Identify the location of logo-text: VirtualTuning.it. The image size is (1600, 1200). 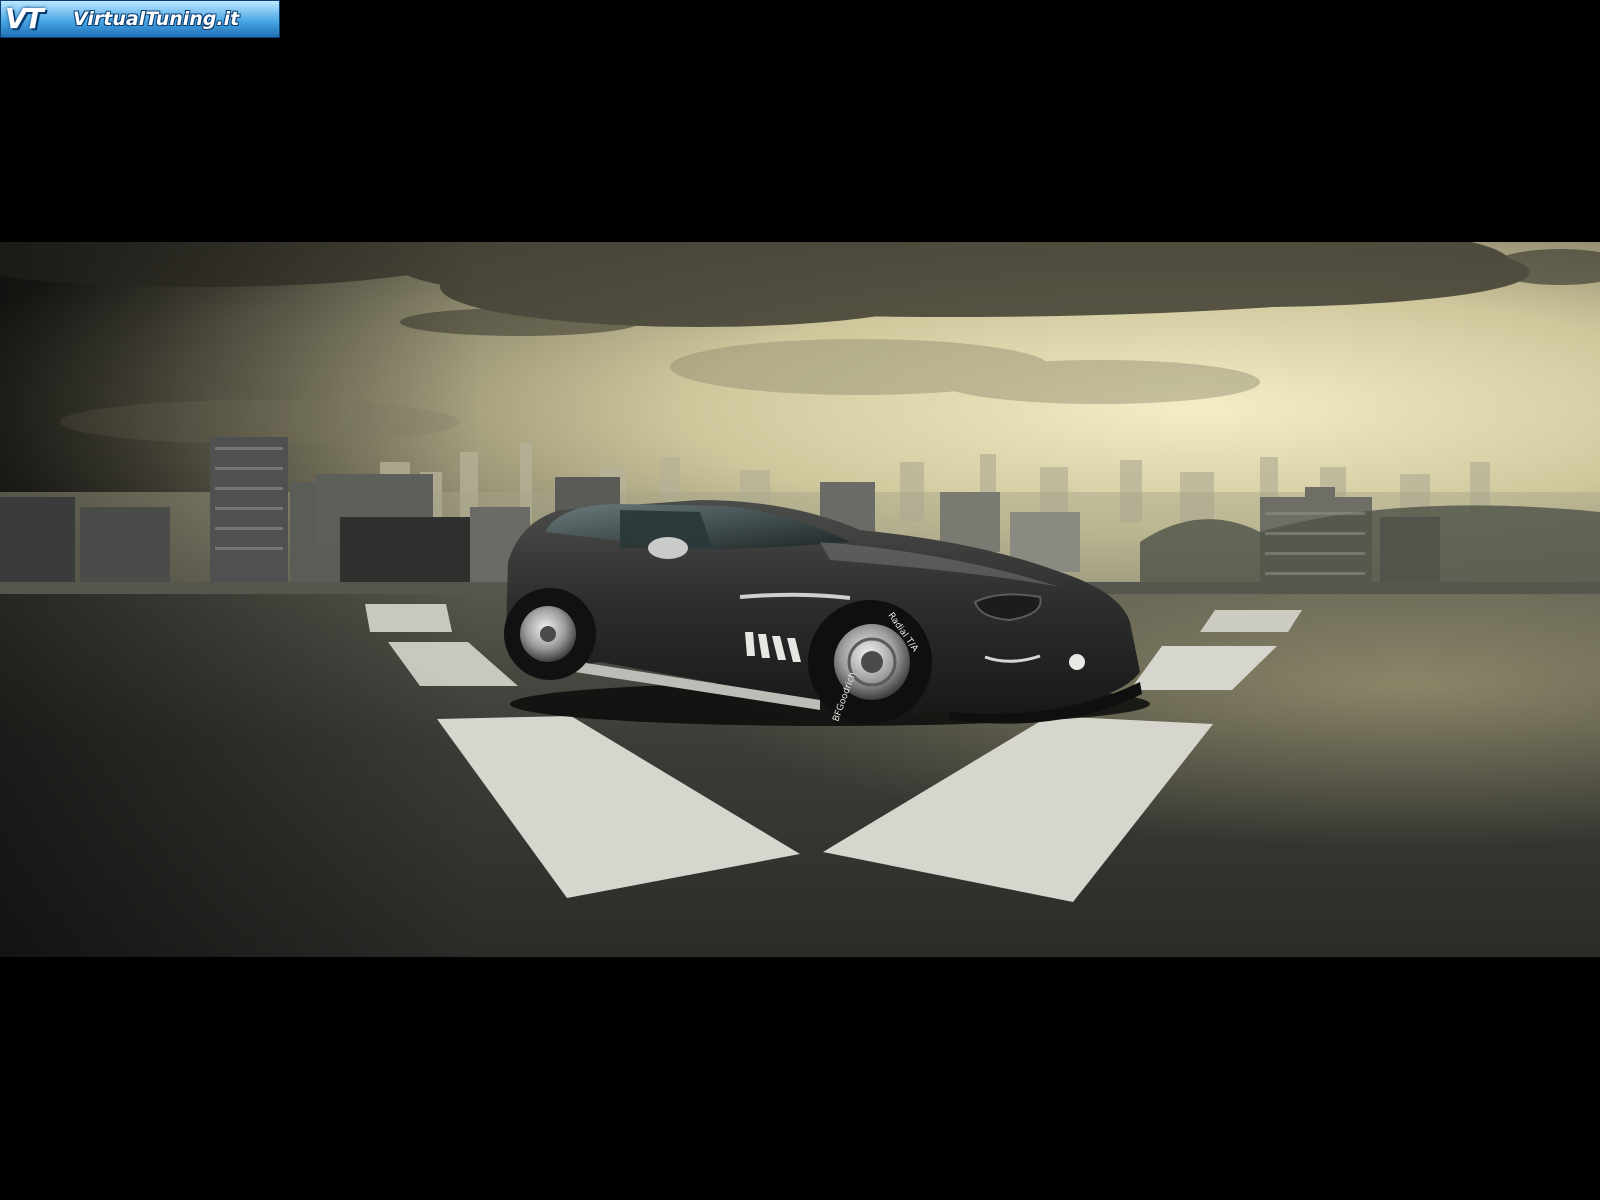
(156, 19).